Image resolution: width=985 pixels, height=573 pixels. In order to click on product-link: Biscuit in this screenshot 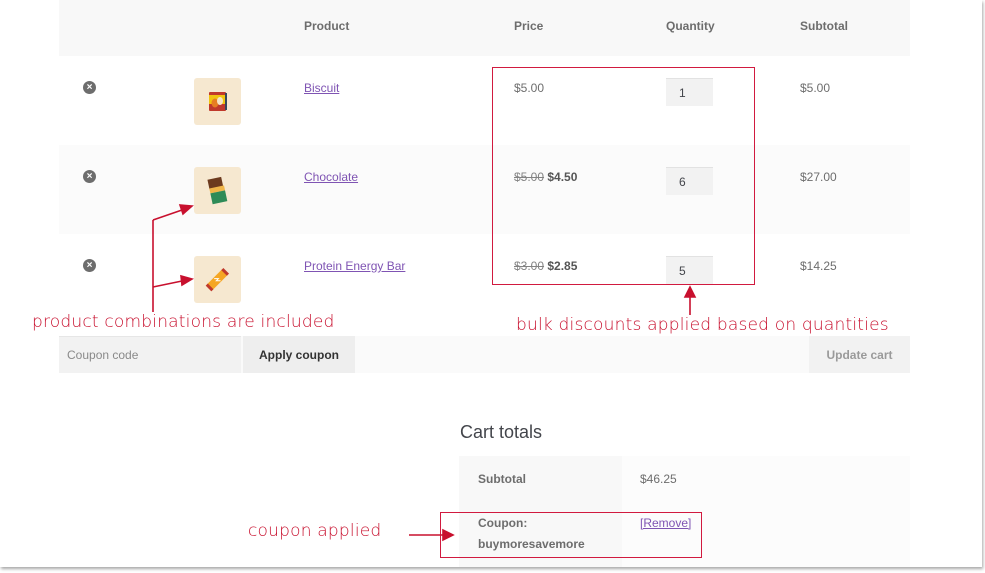, I will do `click(321, 88)`.